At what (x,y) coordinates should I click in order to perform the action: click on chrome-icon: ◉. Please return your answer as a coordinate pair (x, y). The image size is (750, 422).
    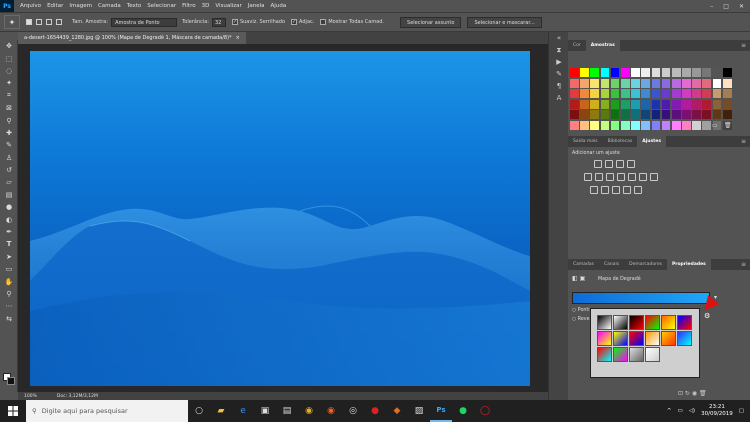
    Looking at the image, I should click on (309, 411).